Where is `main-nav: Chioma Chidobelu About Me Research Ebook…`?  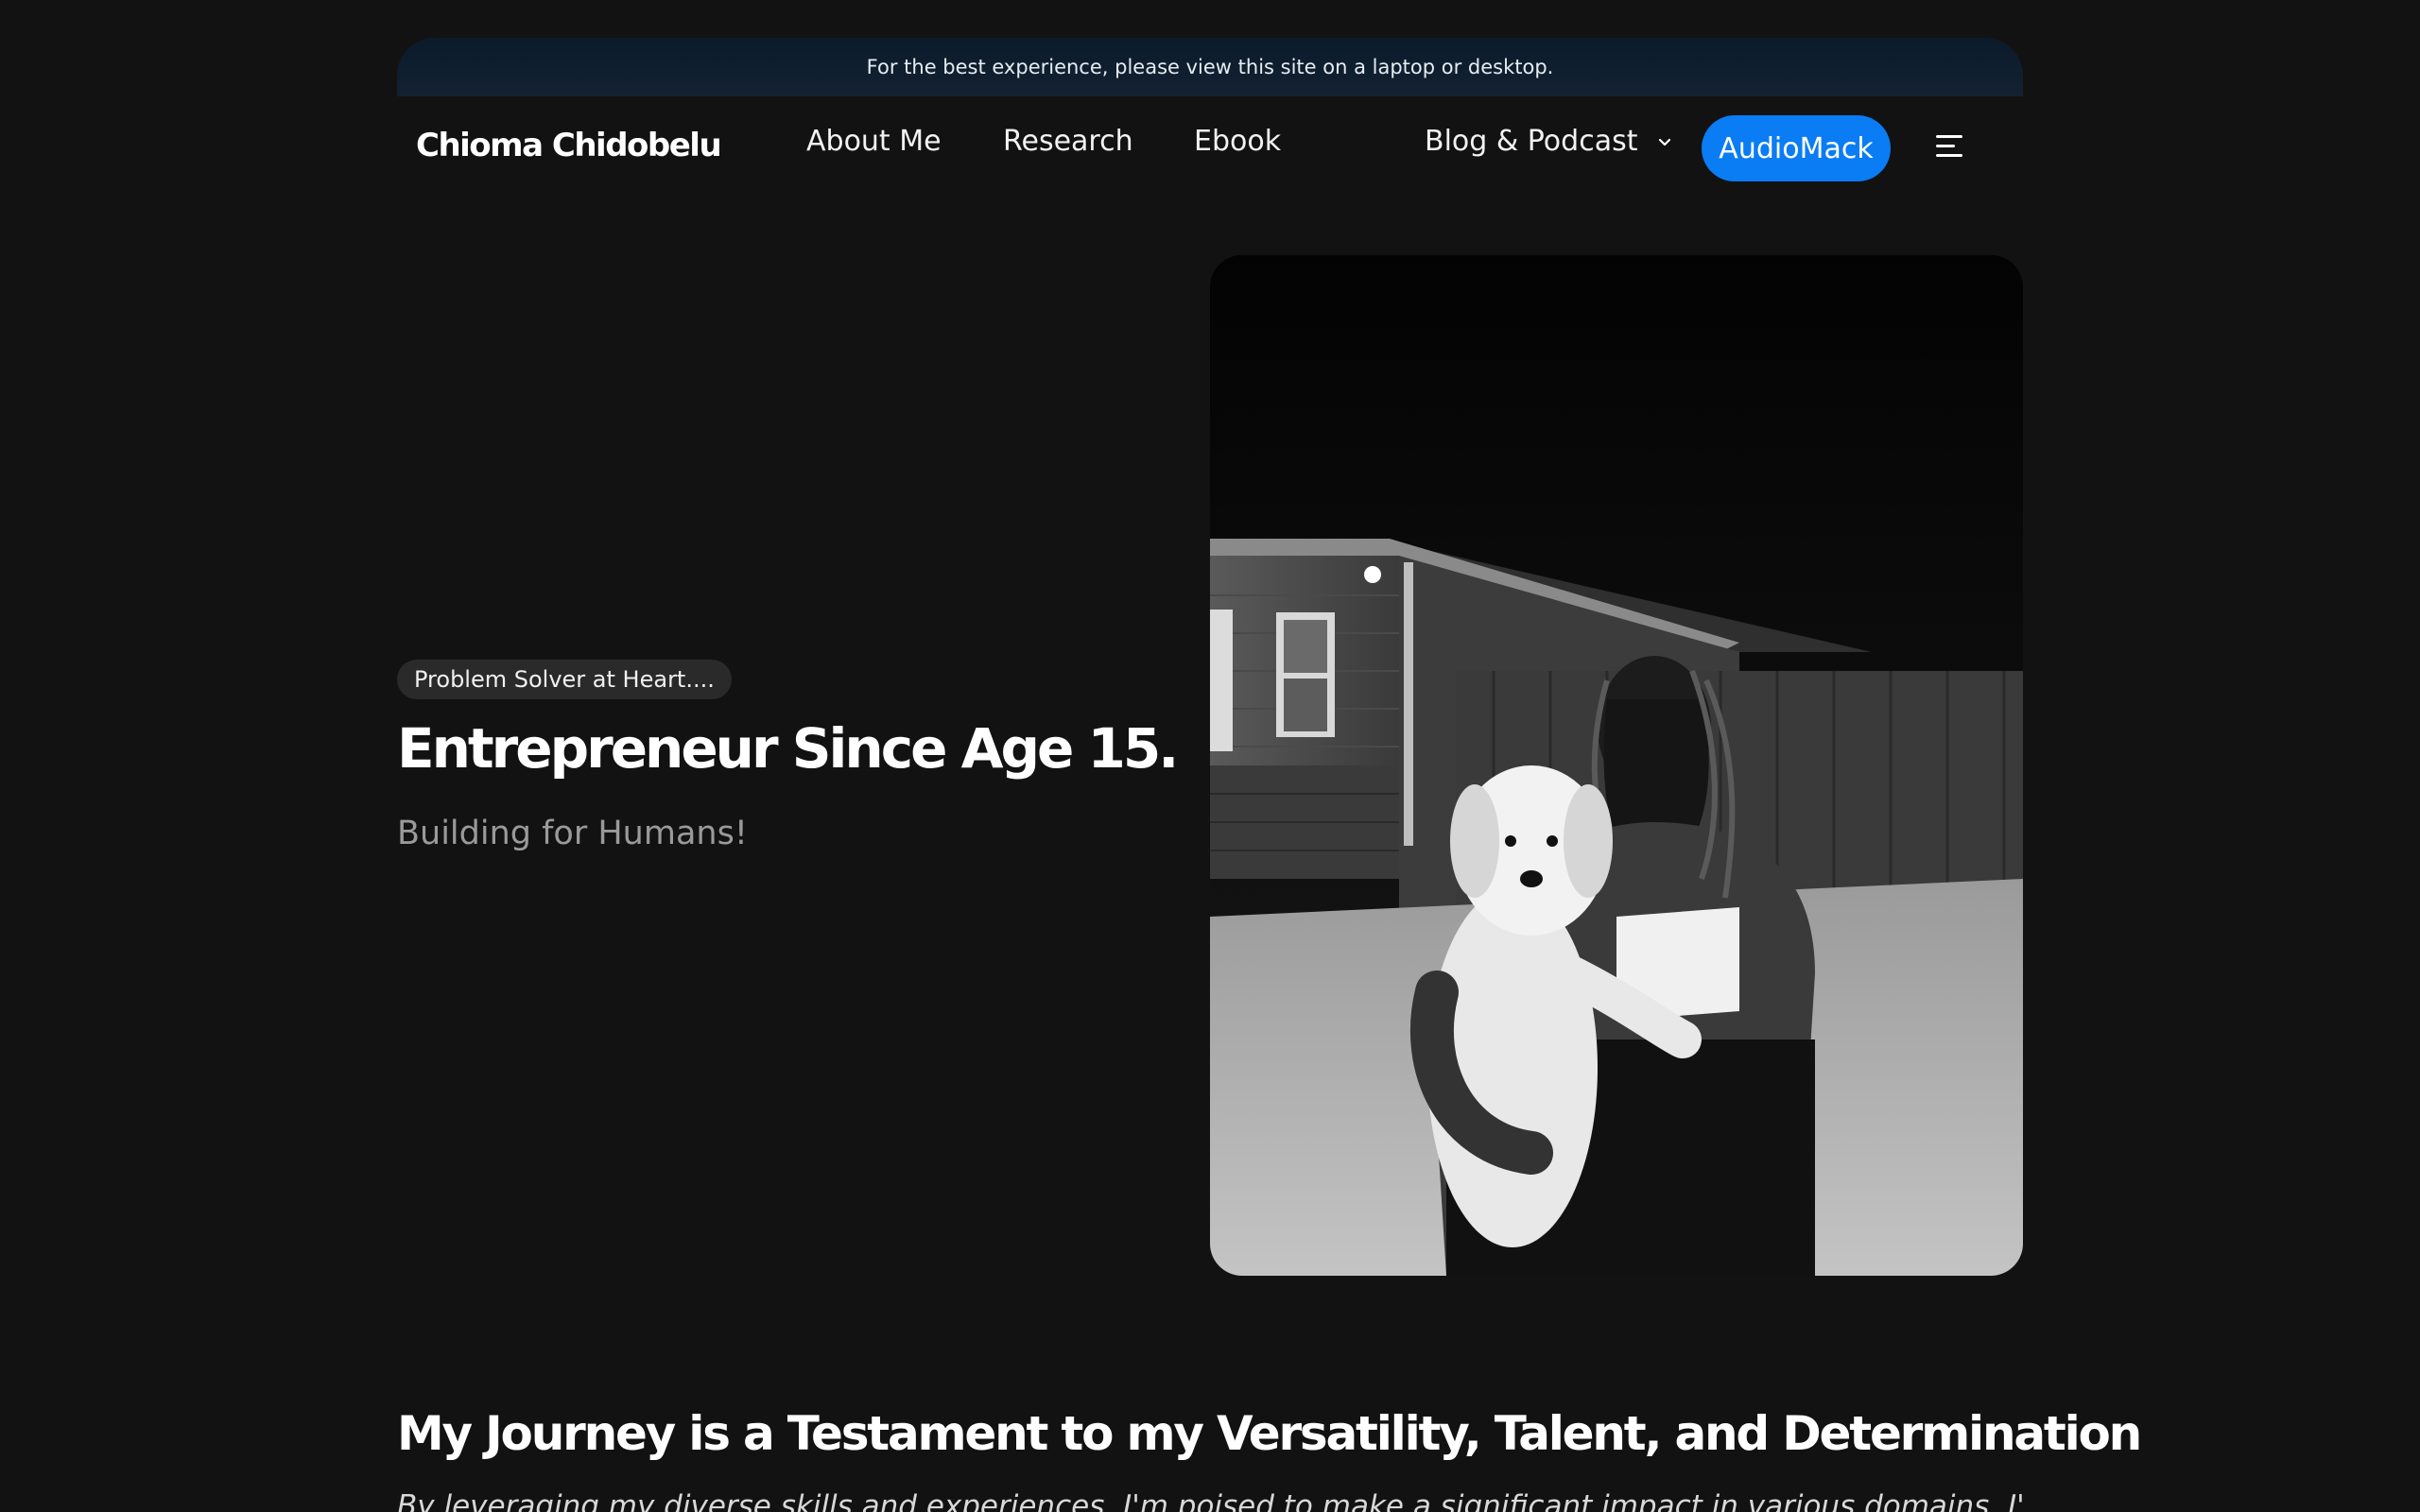
main-nav: Chioma Chidobelu About Me Research Ebook… is located at coordinates (1210, 146).